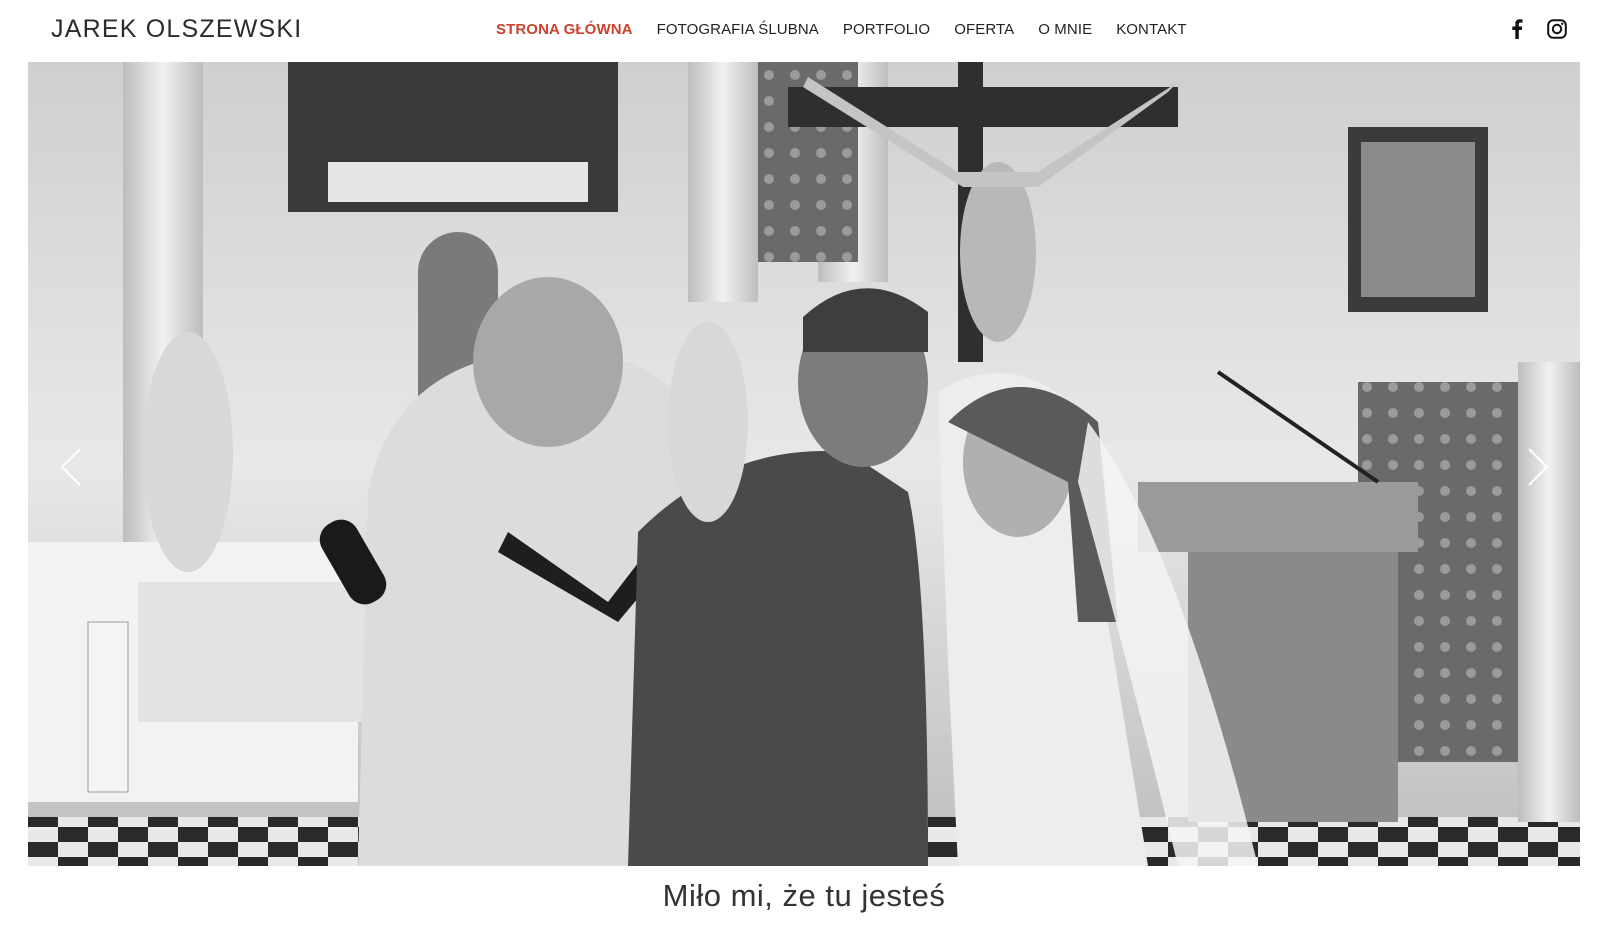 The image size is (1608, 930). Describe the element at coordinates (1537, 29) in the screenshot. I see `social-links` at that location.